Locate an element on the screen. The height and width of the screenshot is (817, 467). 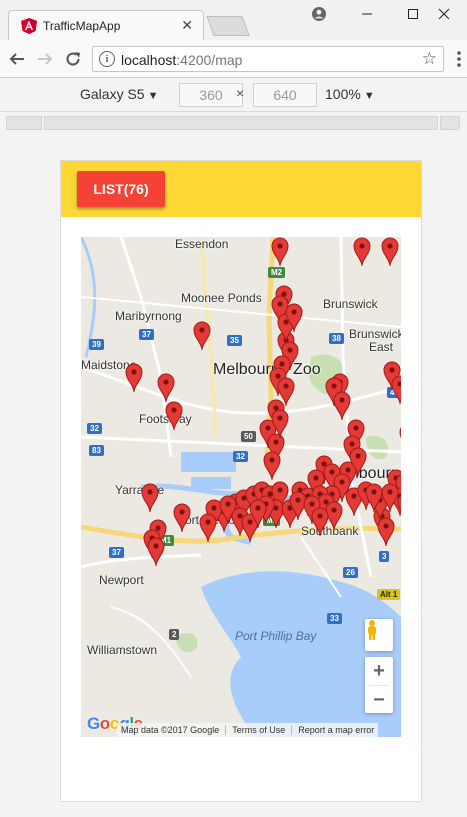
route-shield: 3 is located at coordinates (384, 556).